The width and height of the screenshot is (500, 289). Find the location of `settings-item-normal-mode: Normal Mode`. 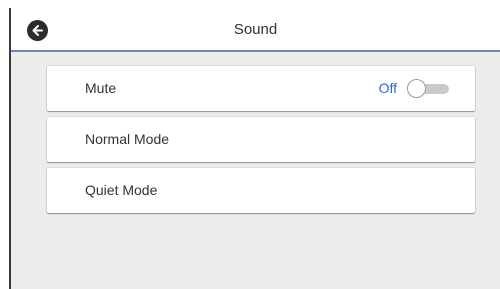

settings-item-normal-mode: Normal Mode is located at coordinates (261, 139).